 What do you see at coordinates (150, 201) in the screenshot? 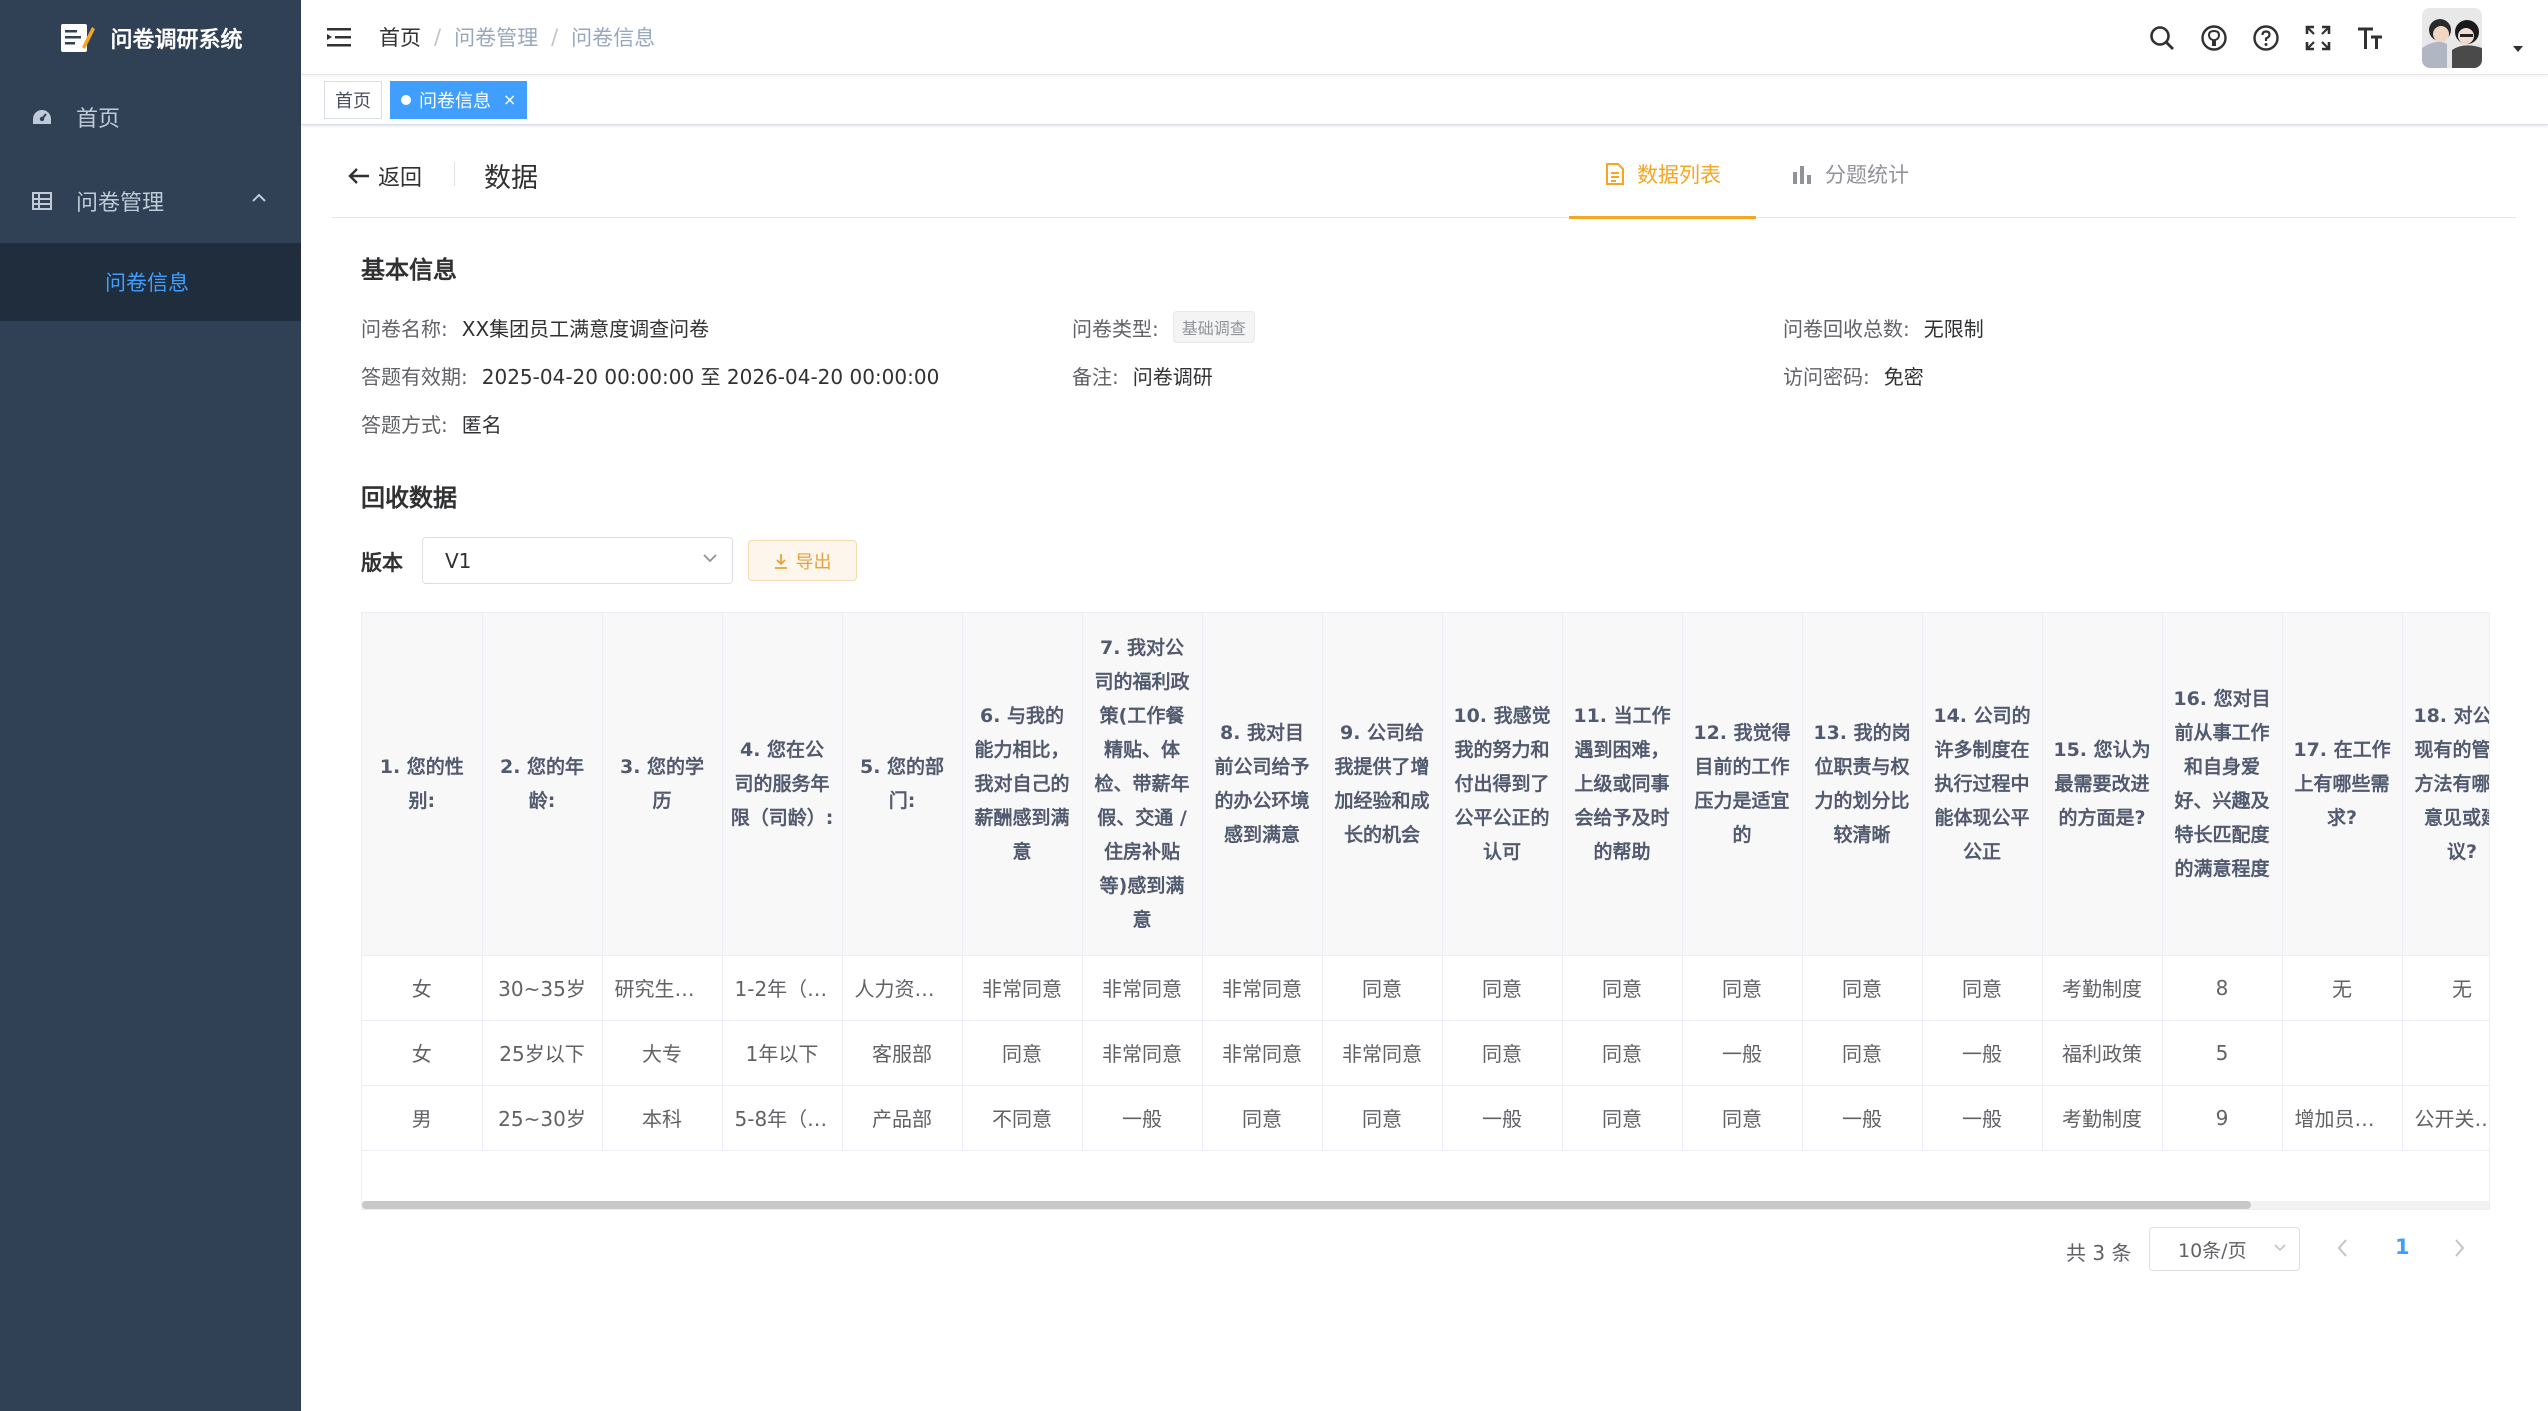
I see `sidebar-item-survey-management: 问卷管理` at bounding box center [150, 201].